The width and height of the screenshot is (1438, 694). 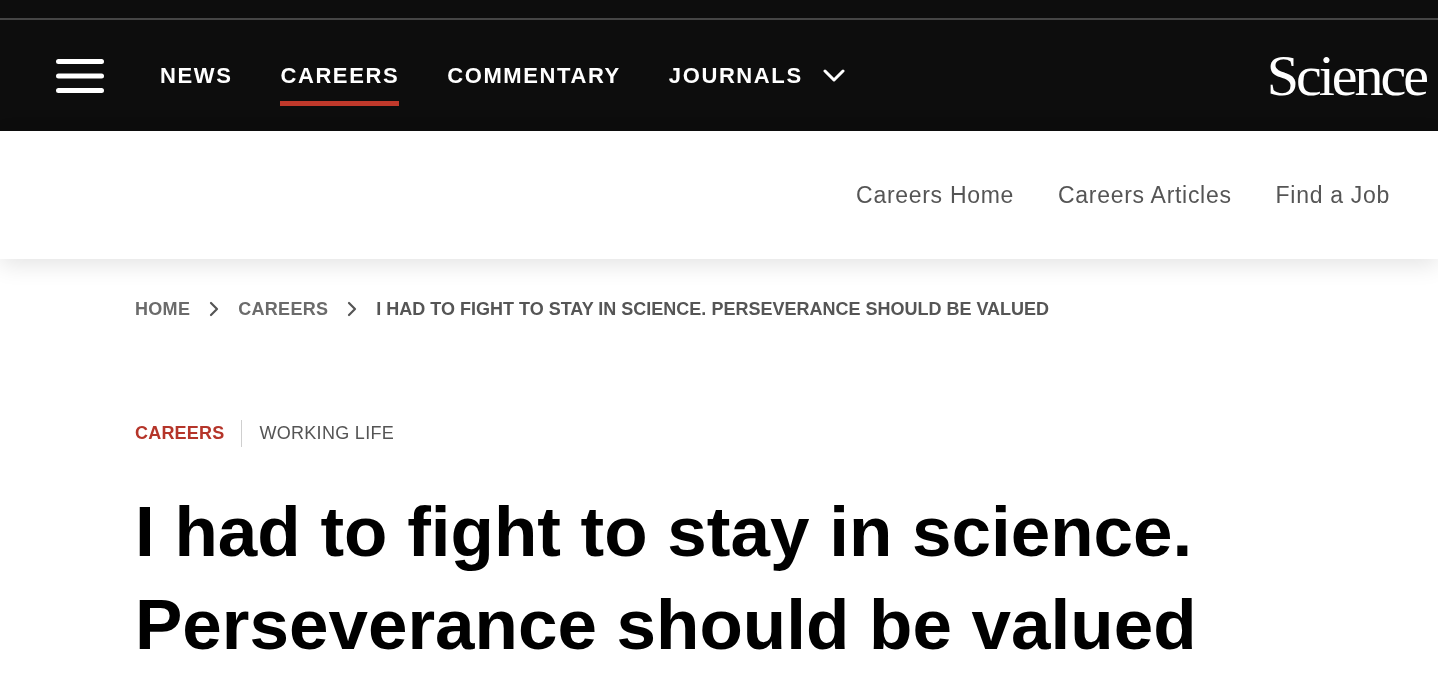 I want to click on category-link: WORKING LIFE, so click(x=327, y=433).